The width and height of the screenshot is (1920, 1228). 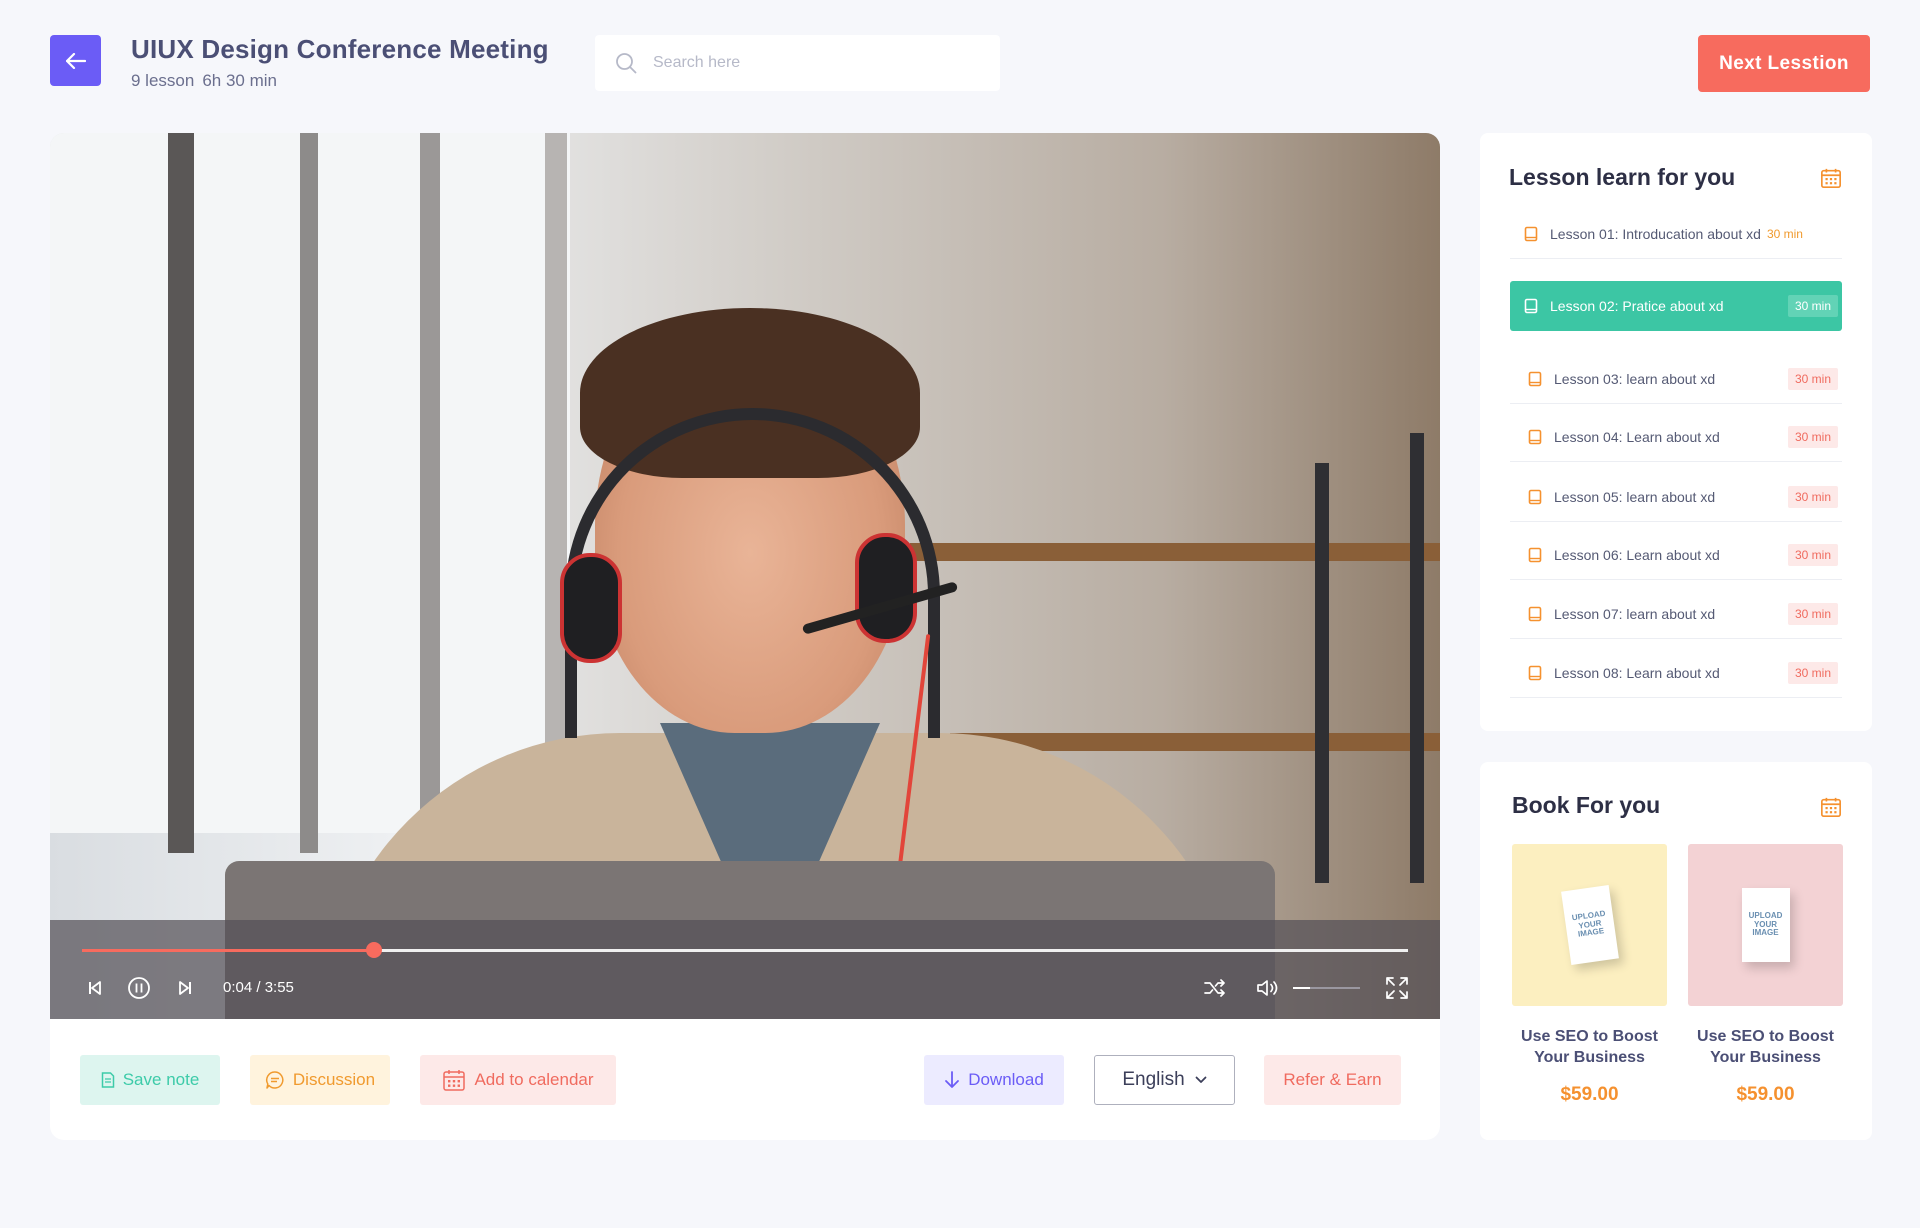 I want to click on discussion-button: Discussion, so click(x=320, y=1080).